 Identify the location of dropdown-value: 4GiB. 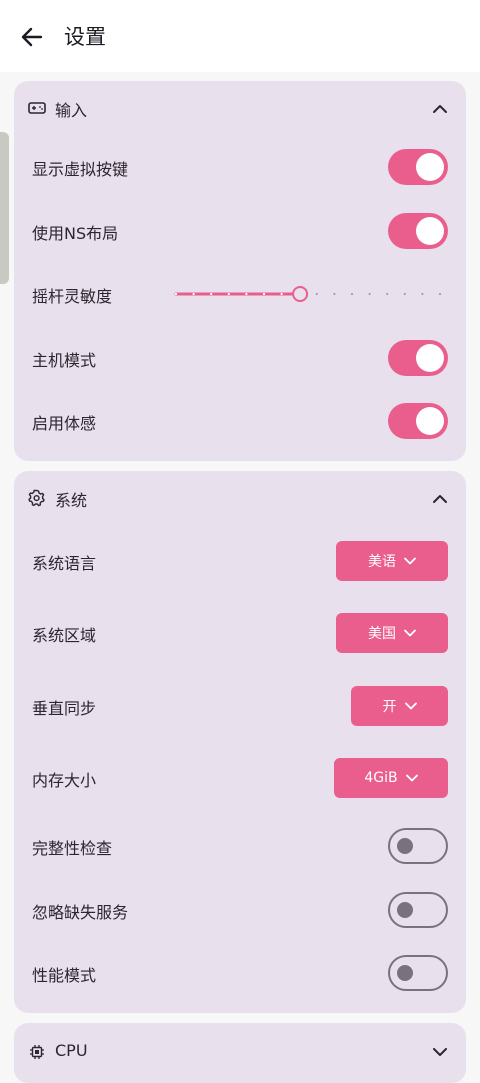
(381, 778).